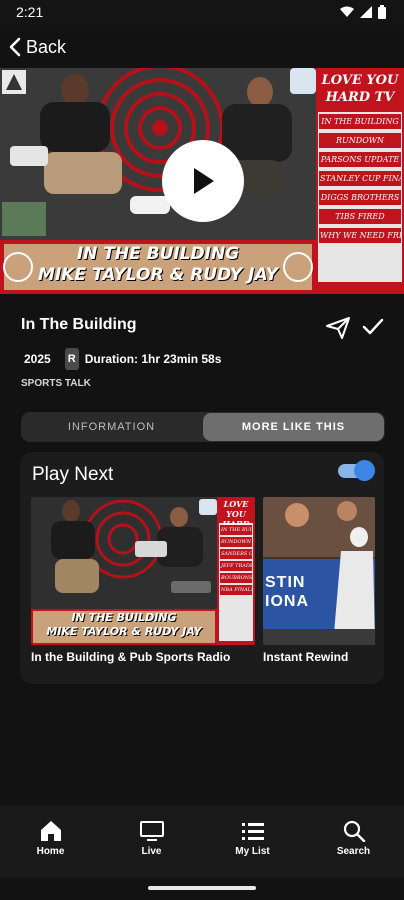 This screenshot has width=404, height=900. What do you see at coordinates (202, 47) in the screenshot?
I see `top-nav: Back` at bounding box center [202, 47].